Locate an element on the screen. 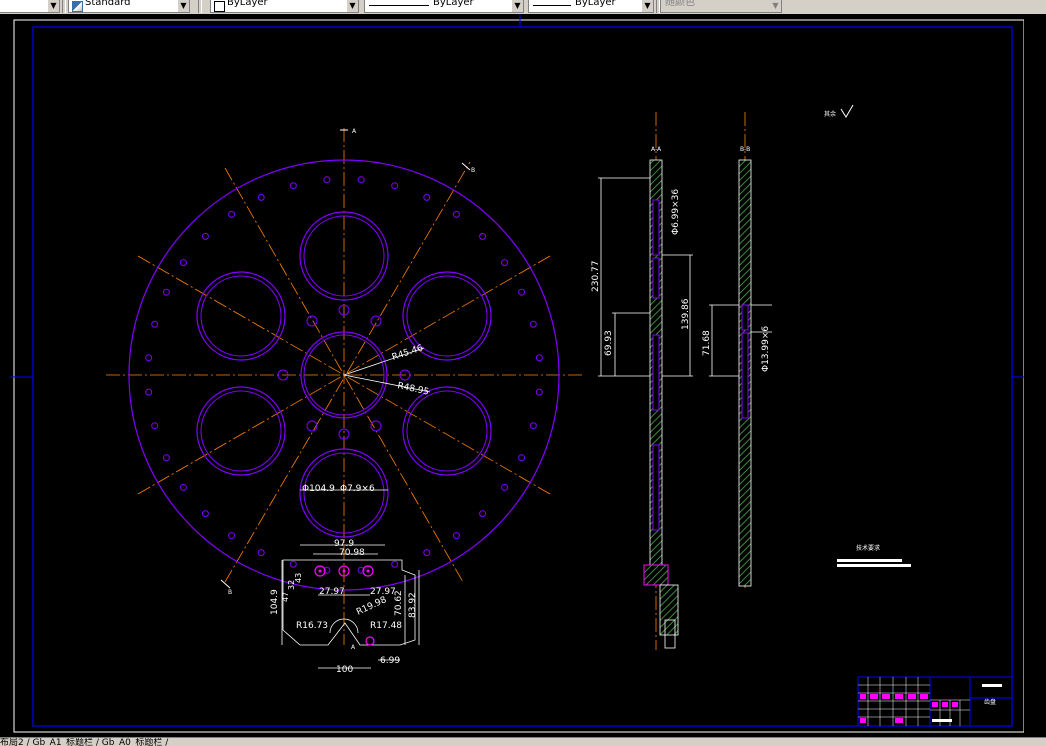 This screenshot has height=746, width=1046. plotstyle-dropdown: 随颜色 ▼ is located at coordinates (721, 6).